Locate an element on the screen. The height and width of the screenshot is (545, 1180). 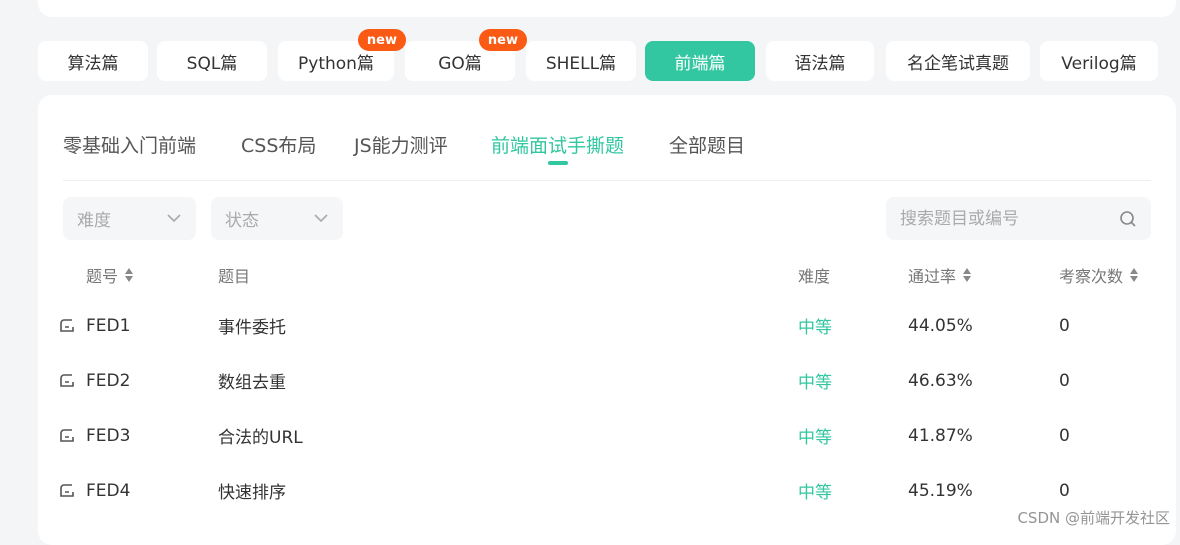
problem-id: FED3 is located at coordinates (108, 435).